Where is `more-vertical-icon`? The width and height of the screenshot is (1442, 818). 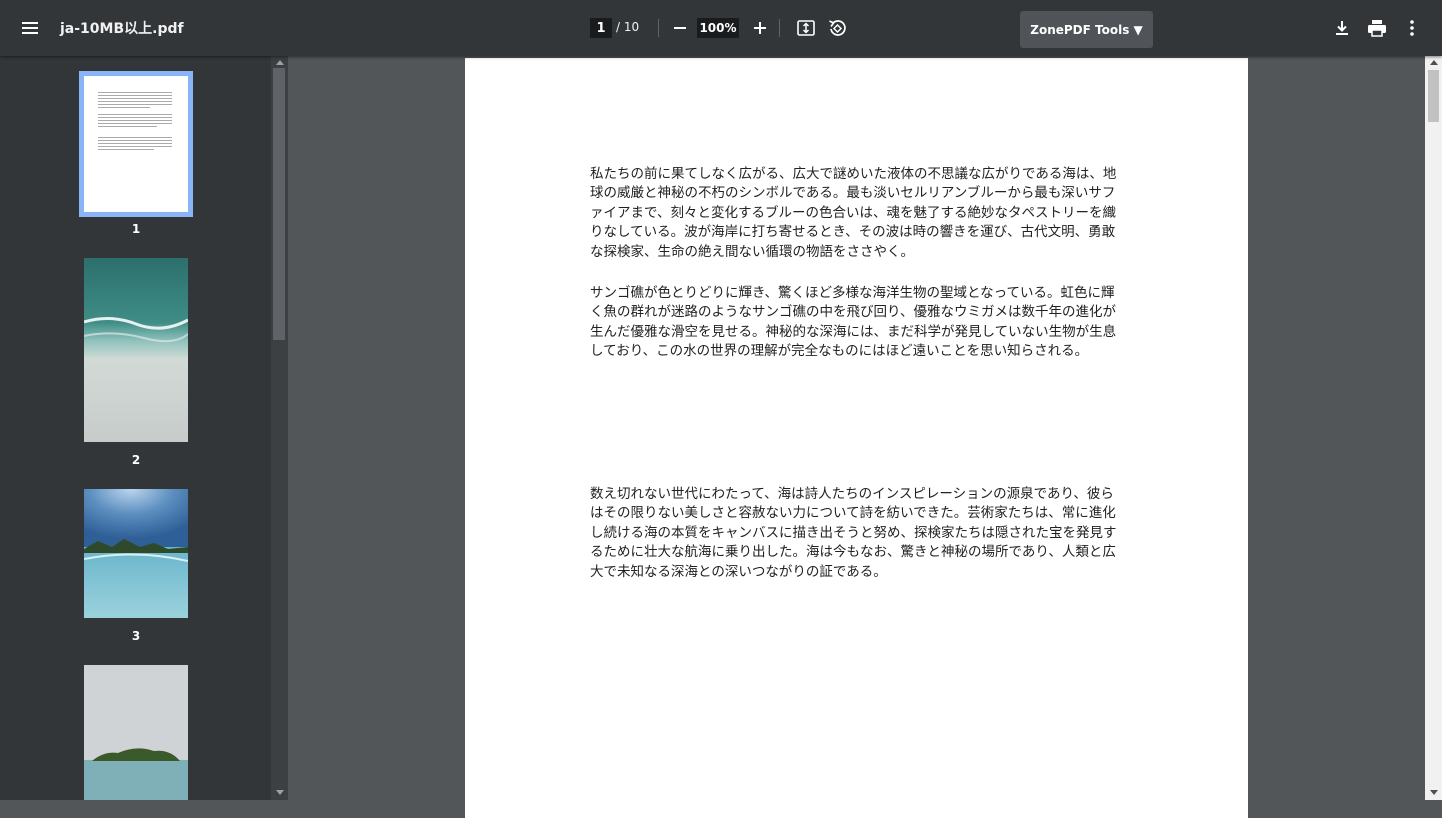 more-vertical-icon is located at coordinates (1412, 28).